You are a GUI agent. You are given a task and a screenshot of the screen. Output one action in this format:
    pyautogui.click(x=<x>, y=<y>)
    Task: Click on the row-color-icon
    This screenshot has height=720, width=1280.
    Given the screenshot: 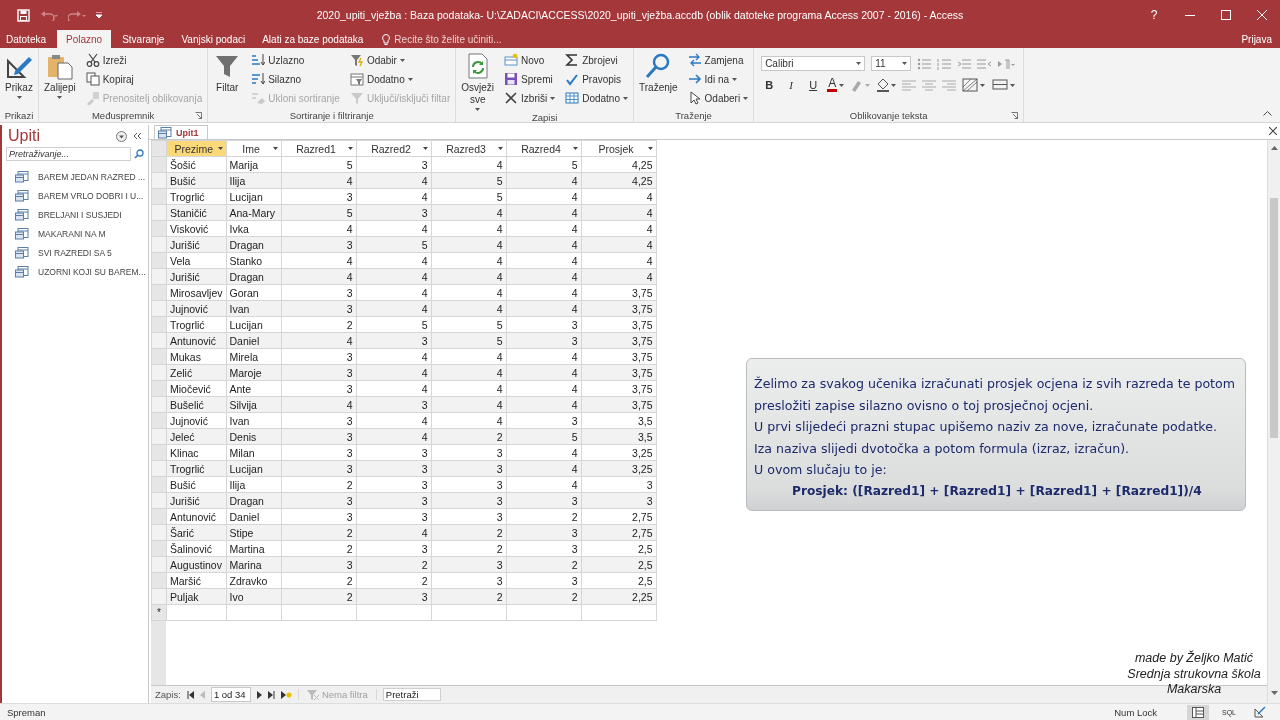 What is the action you would take?
    pyautogui.click(x=1004, y=85)
    